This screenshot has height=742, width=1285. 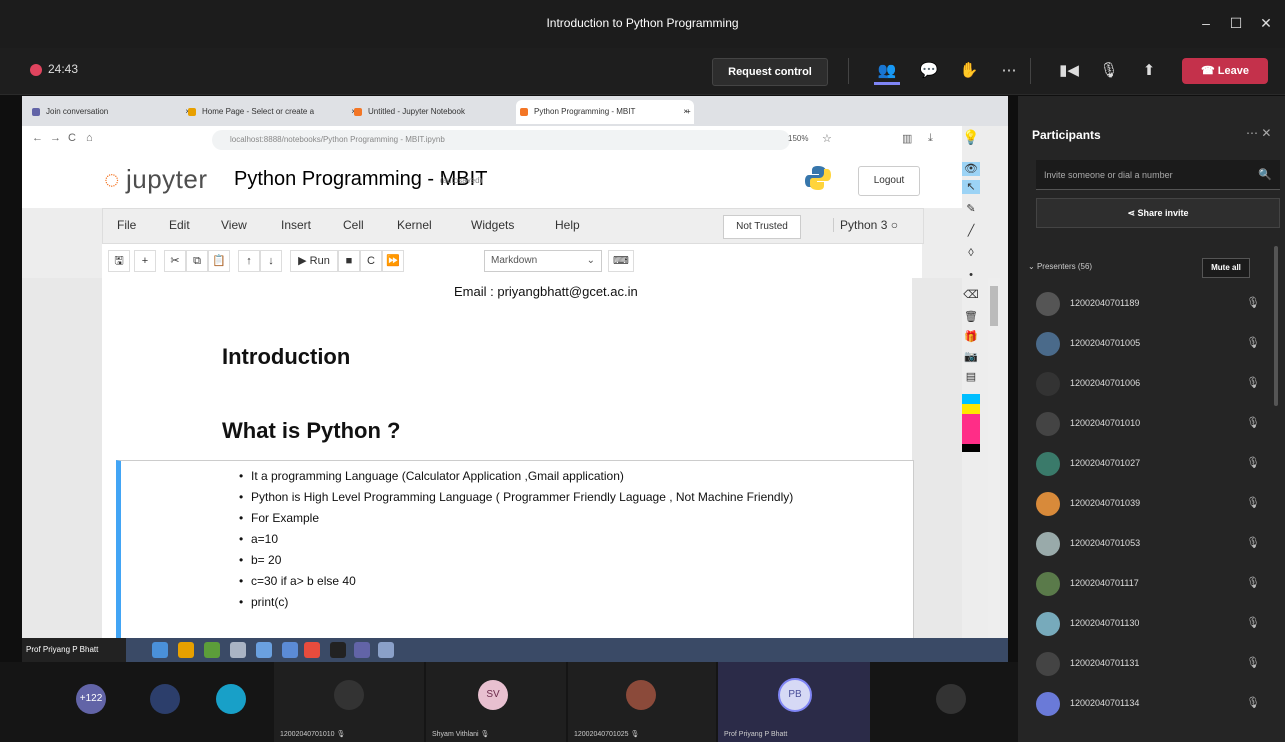 What do you see at coordinates (1236, 23) in the screenshot?
I see `maximize-button: ☐` at bounding box center [1236, 23].